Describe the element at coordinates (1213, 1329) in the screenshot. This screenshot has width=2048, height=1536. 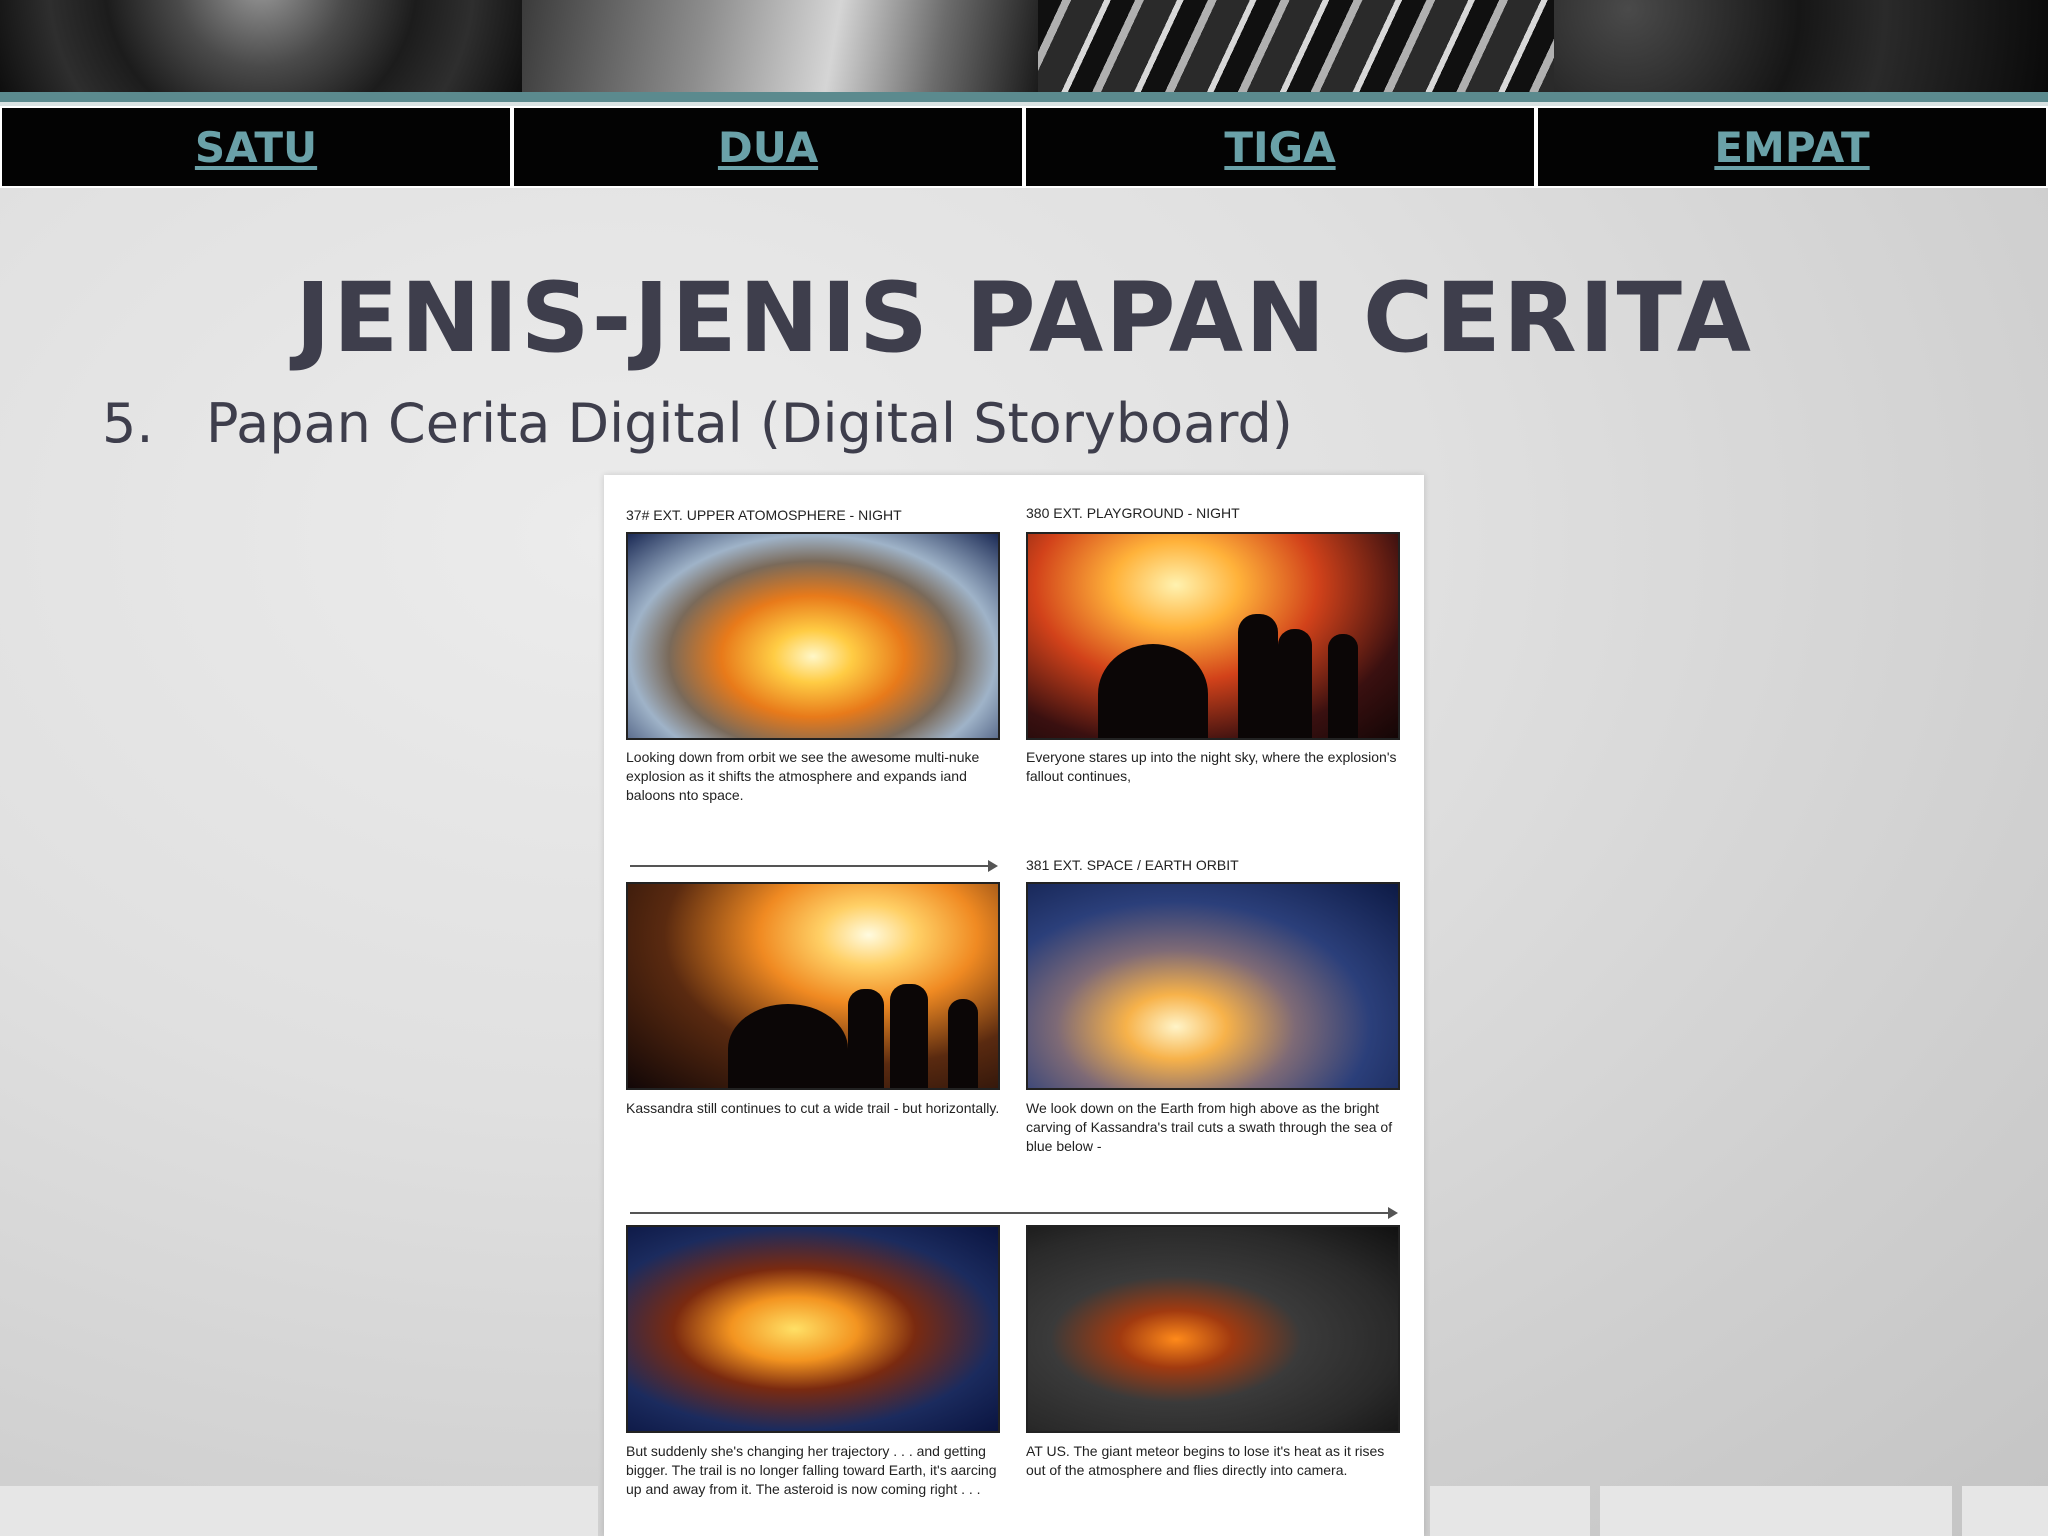
I see `storyboard-frame-meteor` at that location.